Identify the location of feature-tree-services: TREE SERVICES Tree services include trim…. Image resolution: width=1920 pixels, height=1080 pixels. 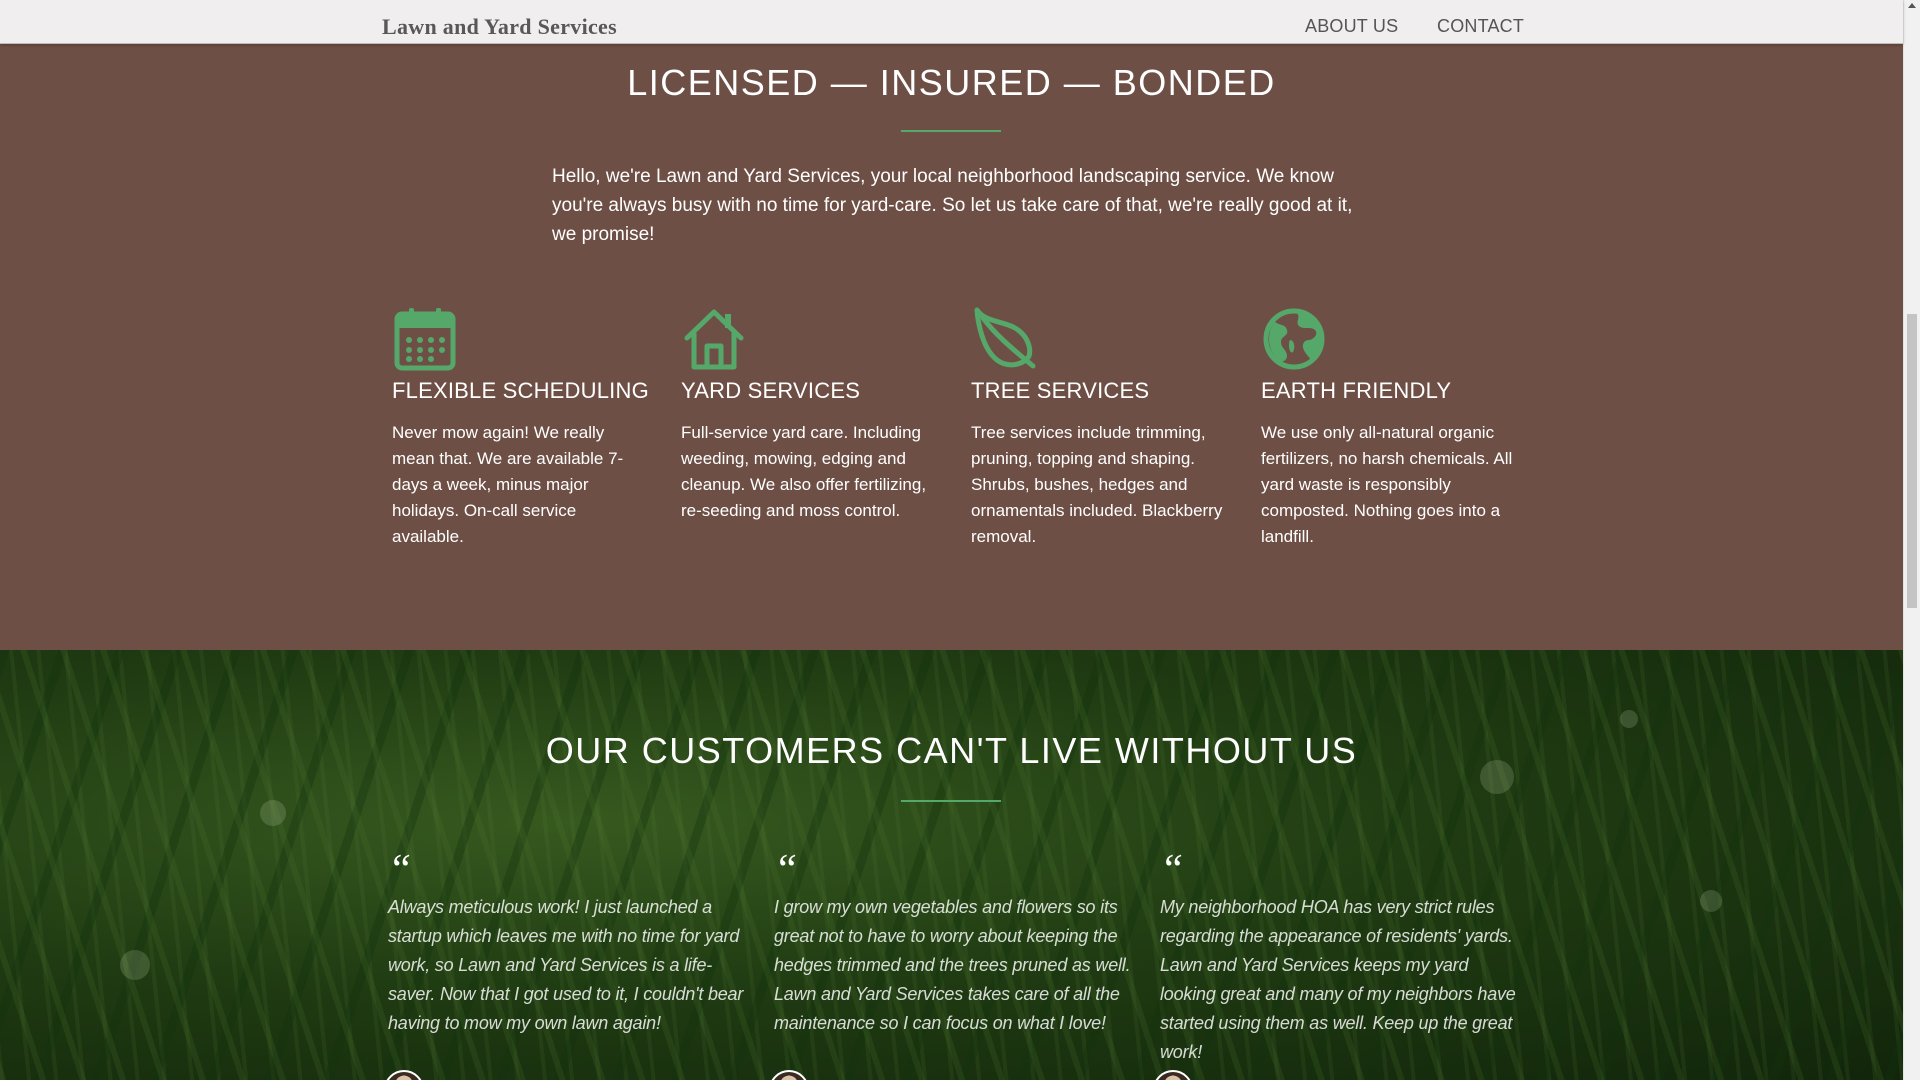
(1101, 426).